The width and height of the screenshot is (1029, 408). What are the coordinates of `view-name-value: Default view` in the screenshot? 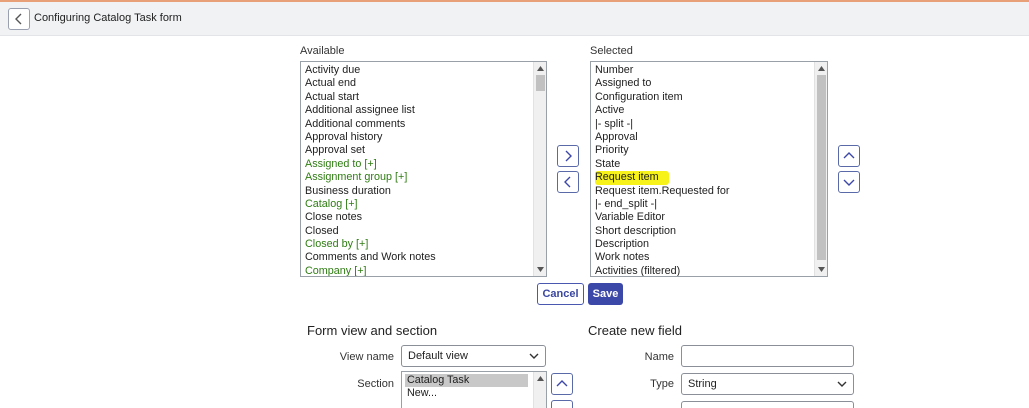 It's located at (438, 356).